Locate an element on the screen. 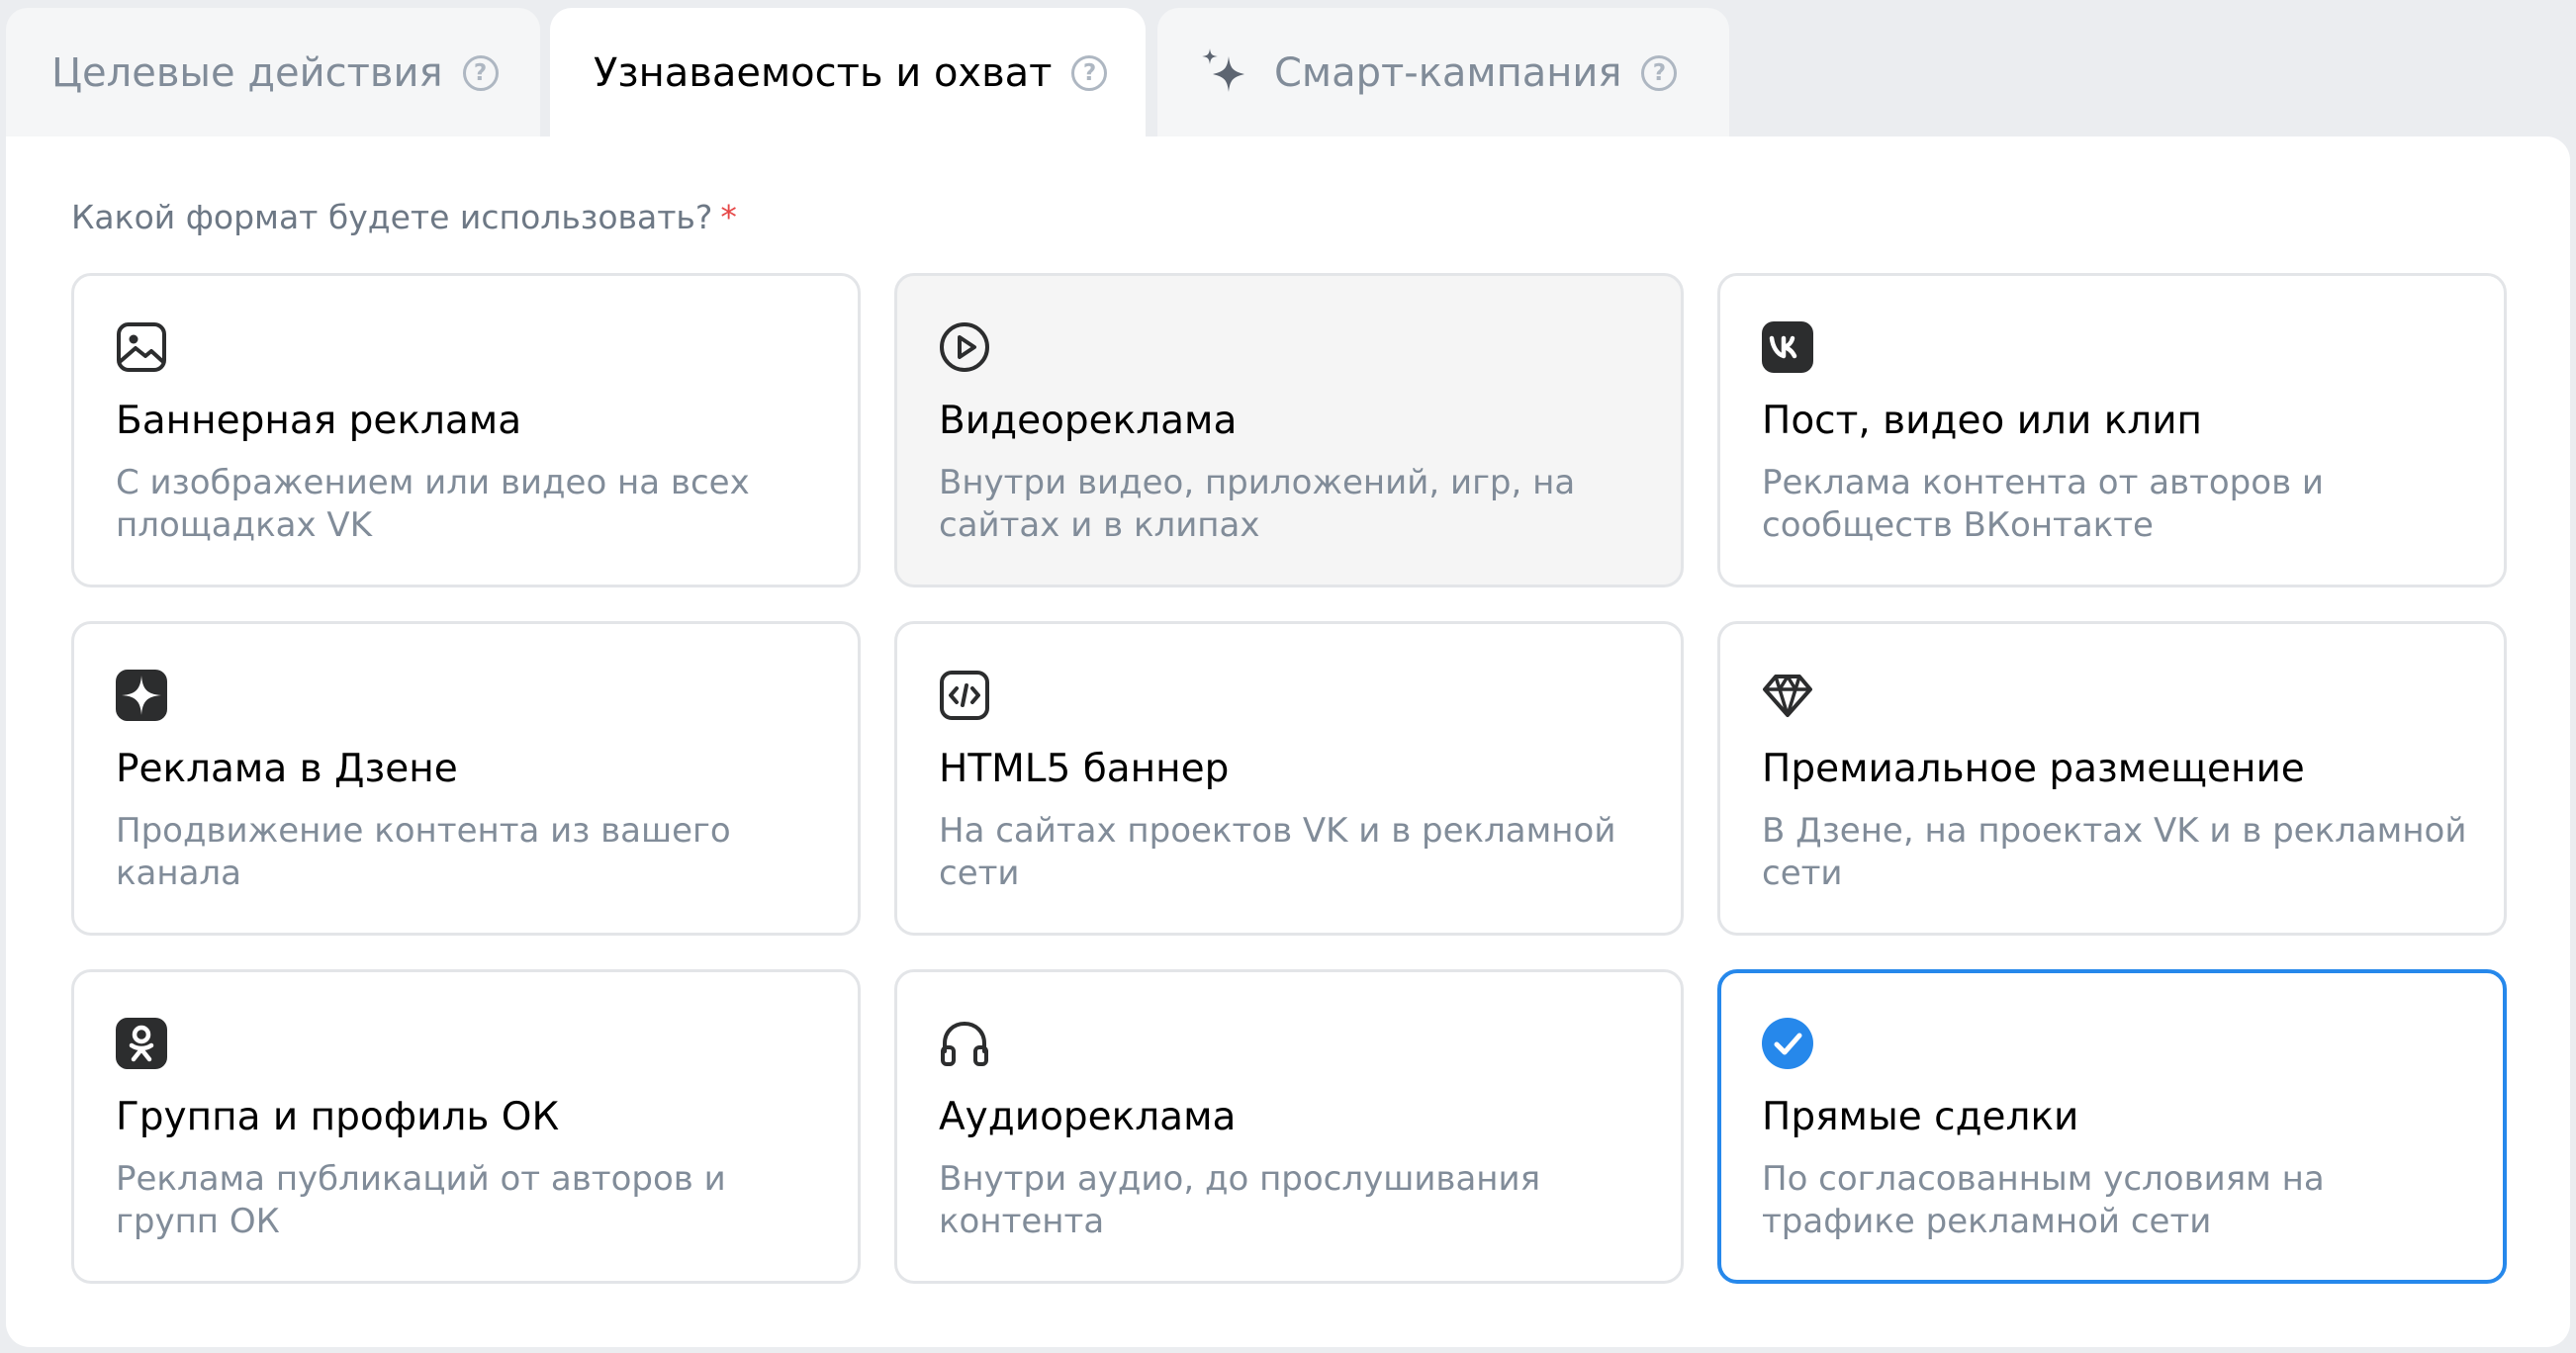 This screenshot has width=2576, height=1353. tab-awareness-reach: Узнаваемость и охват ? is located at coordinates (848, 73).